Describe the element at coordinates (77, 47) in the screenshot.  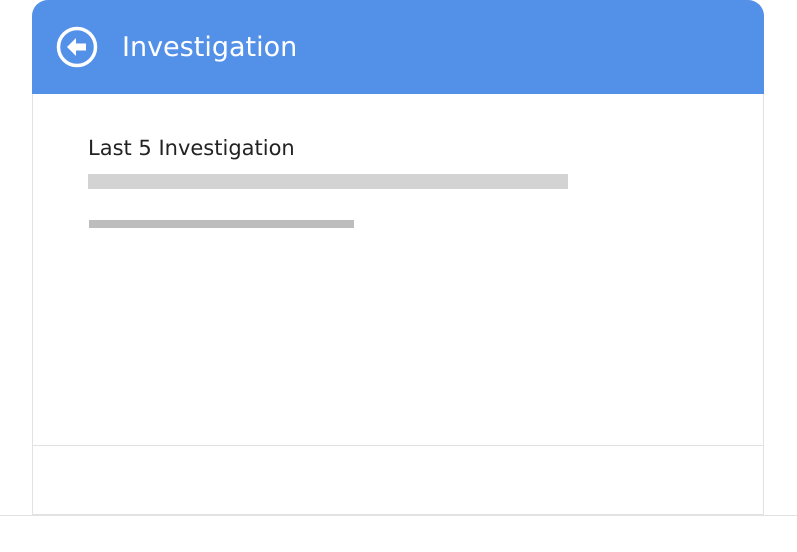
I see `back-icon` at that location.